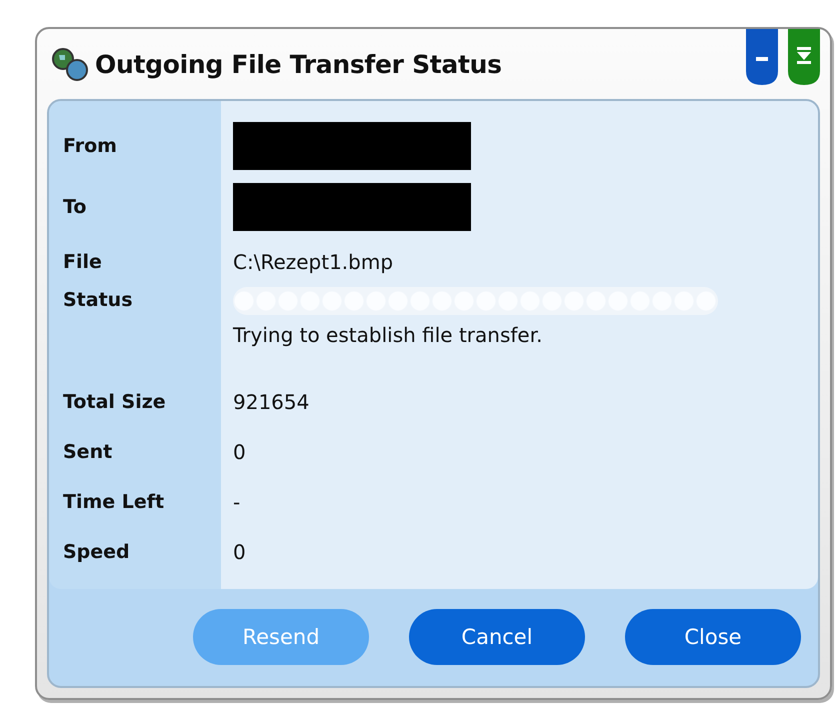 Image resolution: width=835 pixels, height=715 pixels. I want to click on field-label: Sent, so click(87, 452).